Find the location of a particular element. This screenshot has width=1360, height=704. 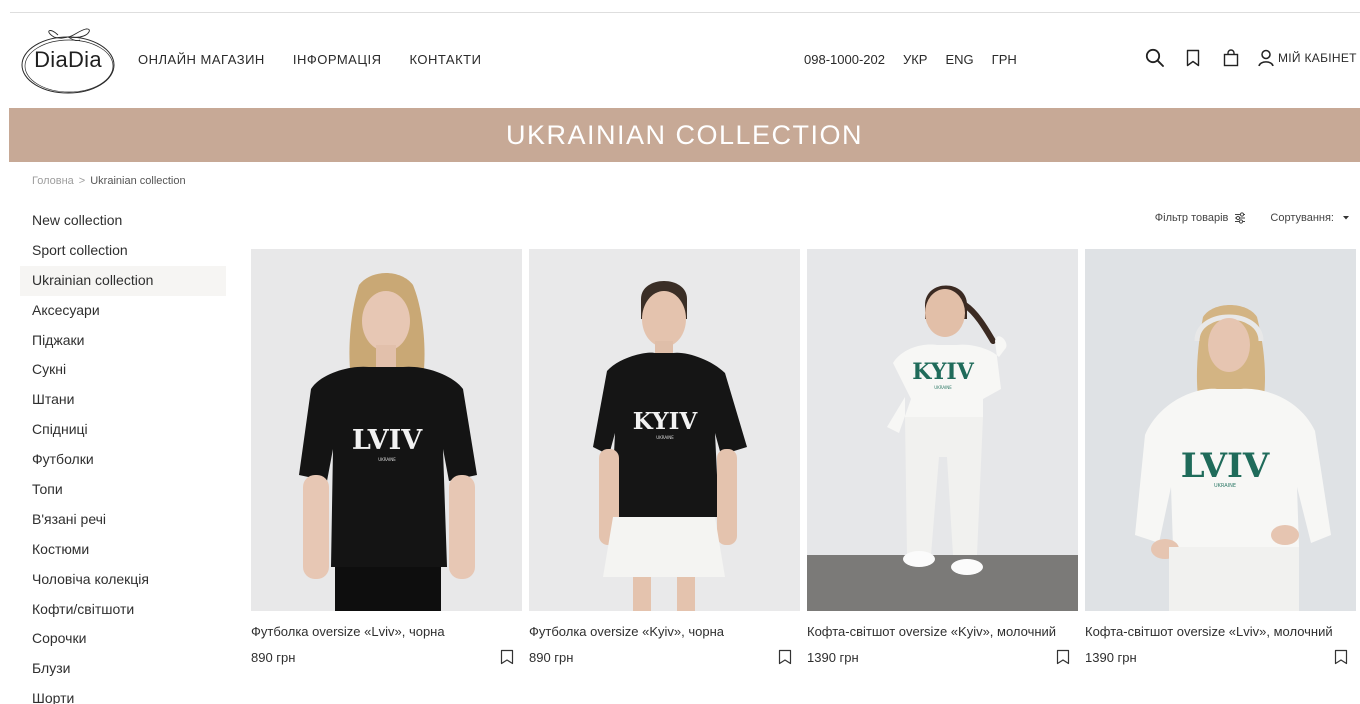

sidebar-item-sport-collection: Sport collection is located at coordinates (123, 251).